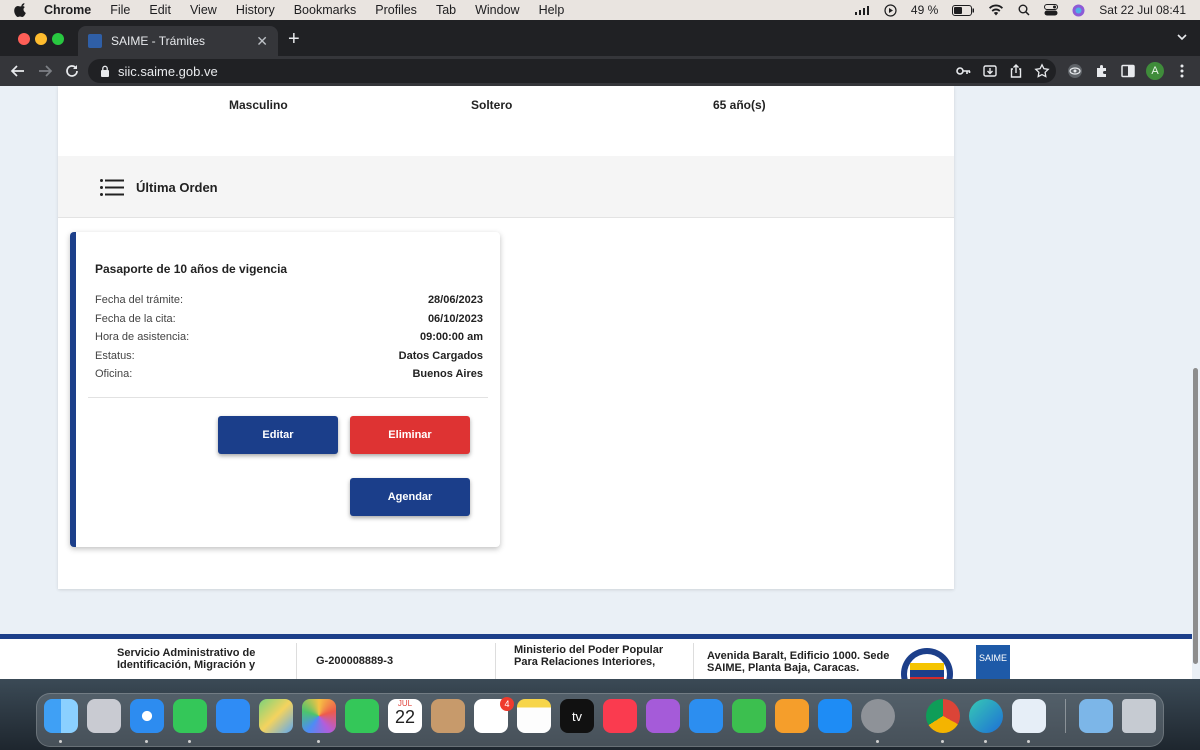  What do you see at coordinates (255, 10) in the screenshot?
I see `menu-history: History` at bounding box center [255, 10].